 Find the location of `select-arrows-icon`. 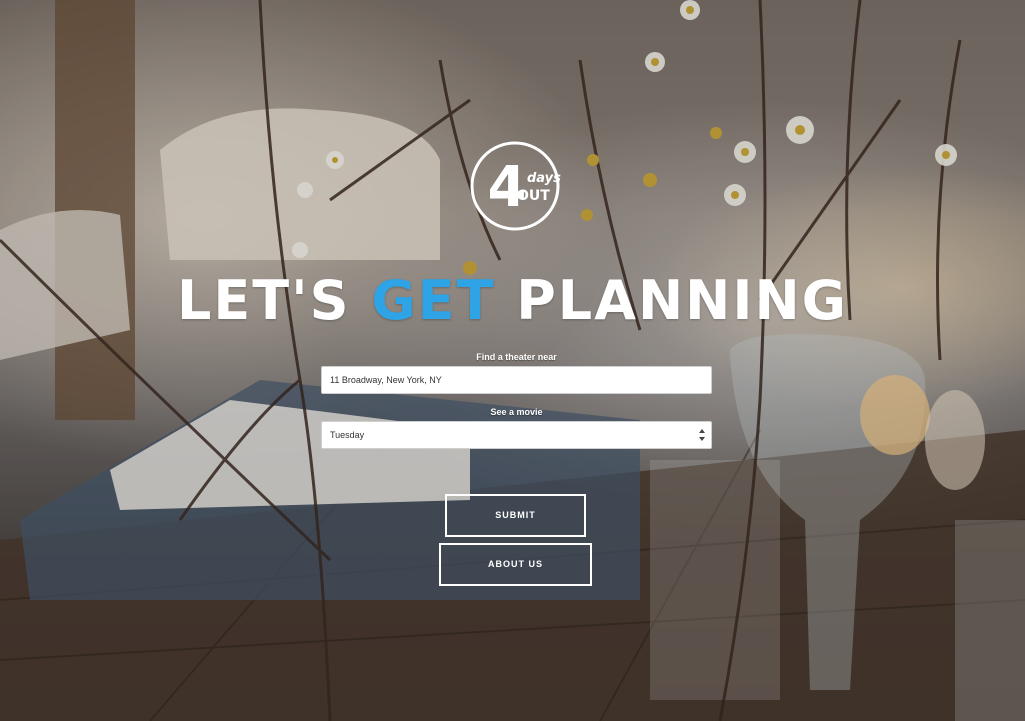

select-arrows-icon is located at coordinates (702, 435).